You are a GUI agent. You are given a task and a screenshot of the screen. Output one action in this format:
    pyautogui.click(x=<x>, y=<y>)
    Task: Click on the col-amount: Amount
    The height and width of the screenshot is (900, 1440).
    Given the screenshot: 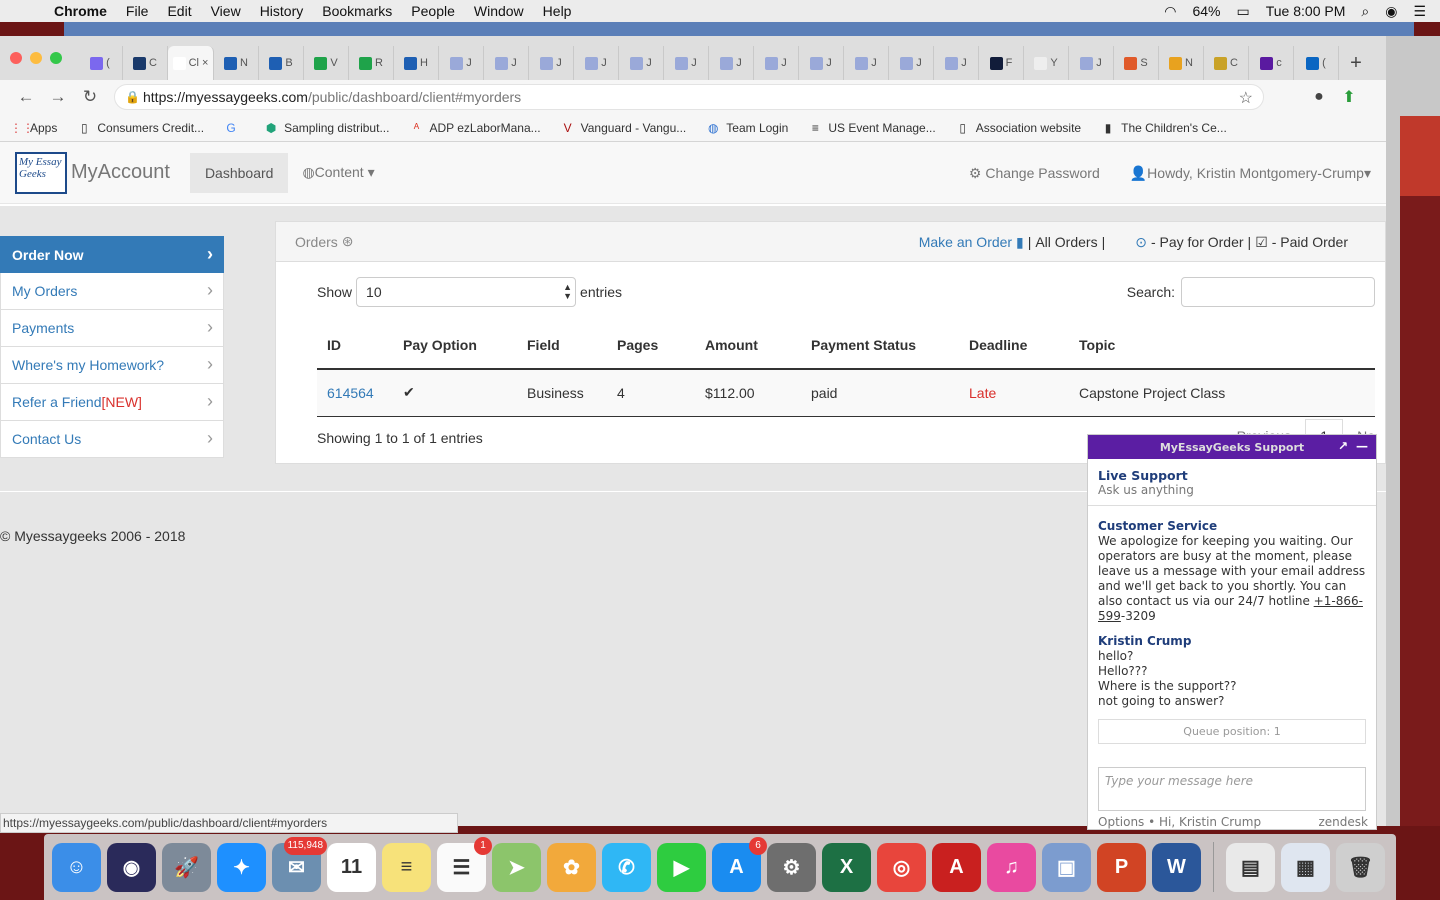 What is the action you would take?
    pyautogui.click(x=758, y=346)
    